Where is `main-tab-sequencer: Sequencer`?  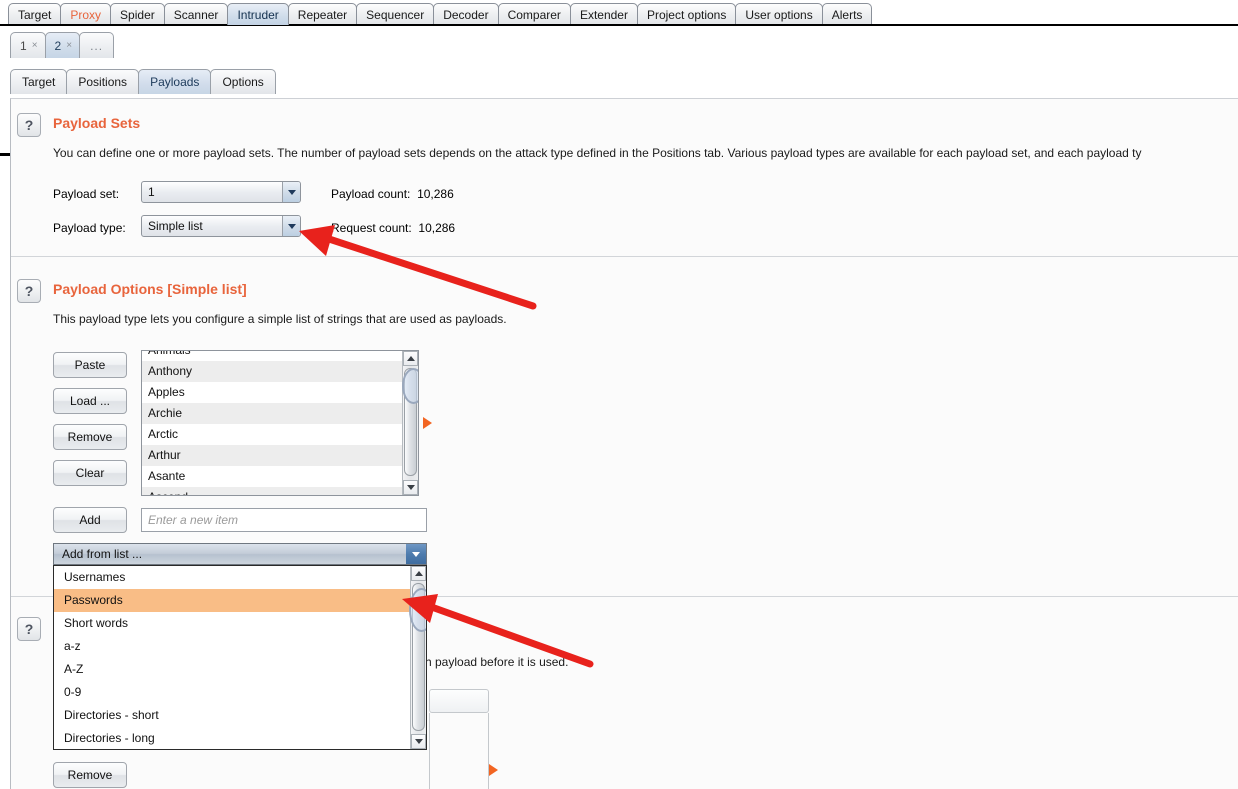 main-tab-sequencer: Sequencer is located at coordinates (395, 14).